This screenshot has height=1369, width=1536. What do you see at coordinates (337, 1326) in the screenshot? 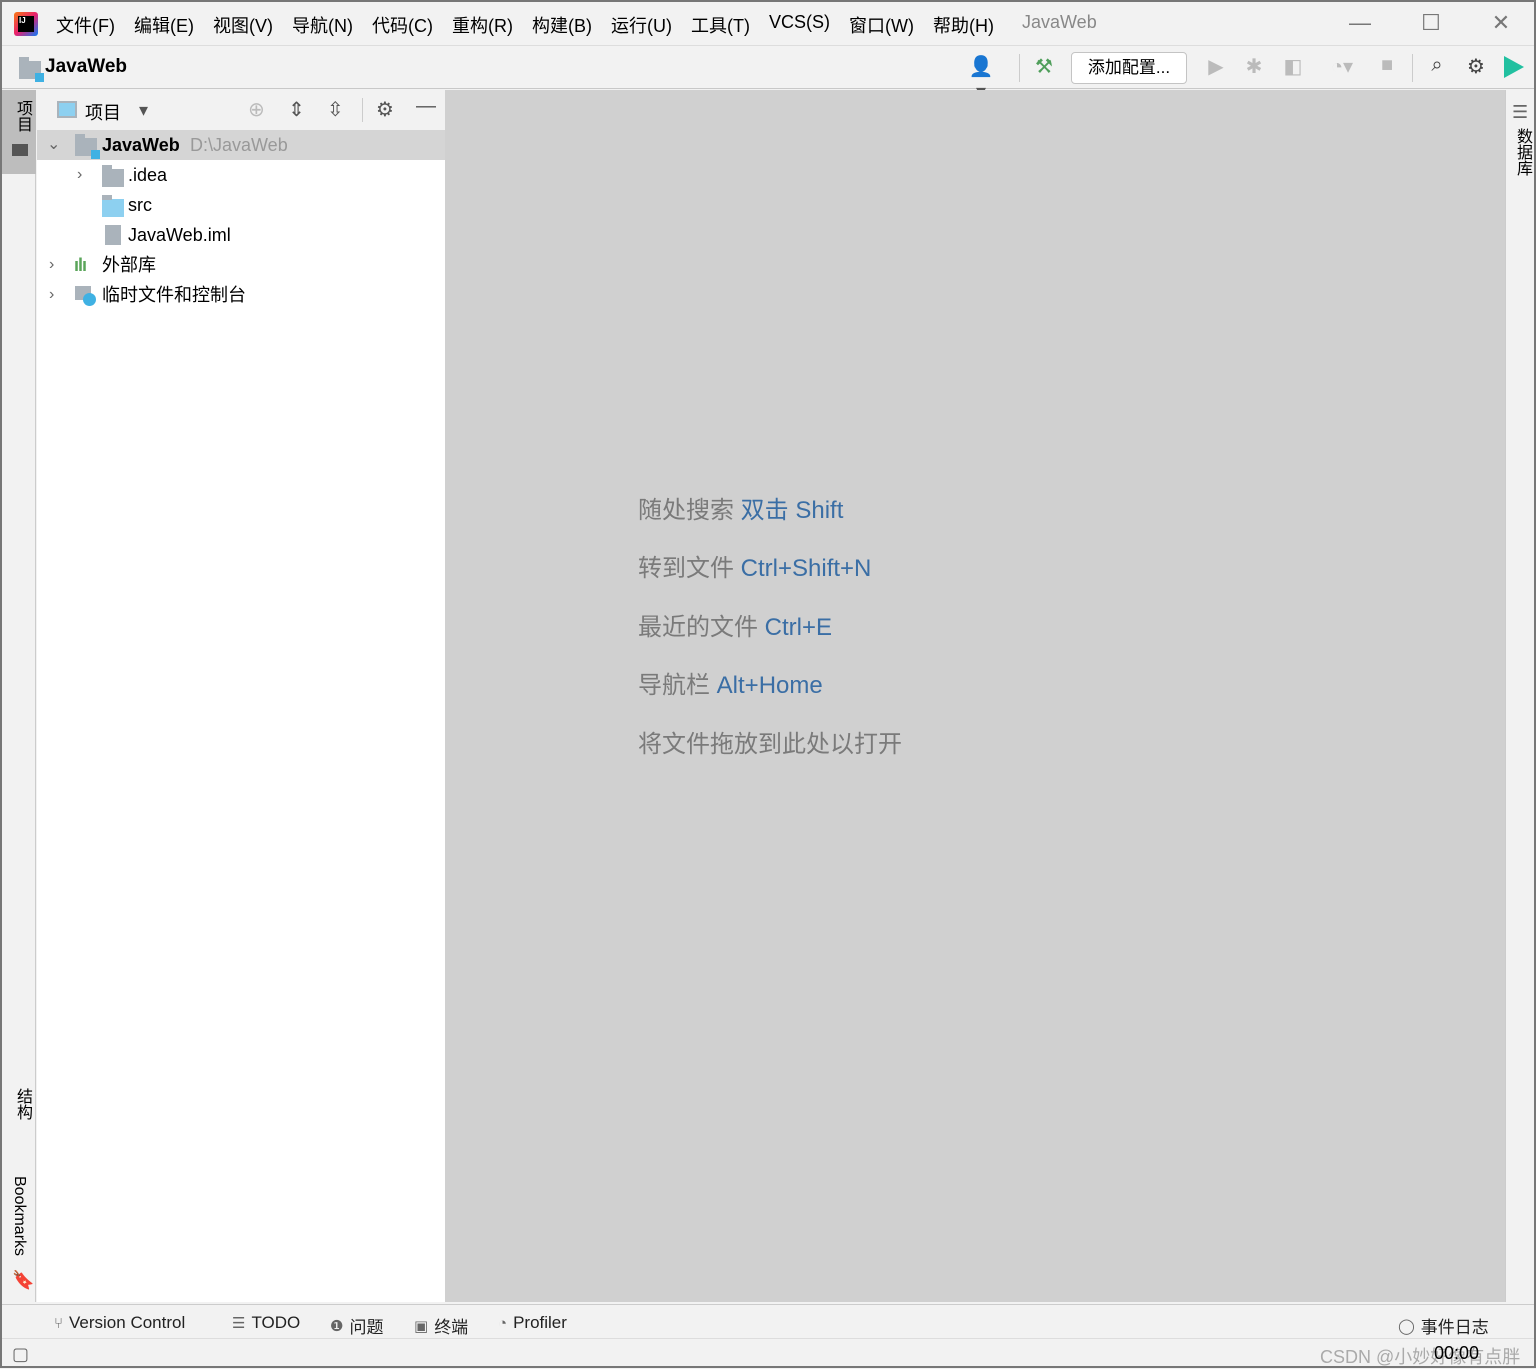
I see `warning-icon: ❶` at bounding box center [337, 1326].